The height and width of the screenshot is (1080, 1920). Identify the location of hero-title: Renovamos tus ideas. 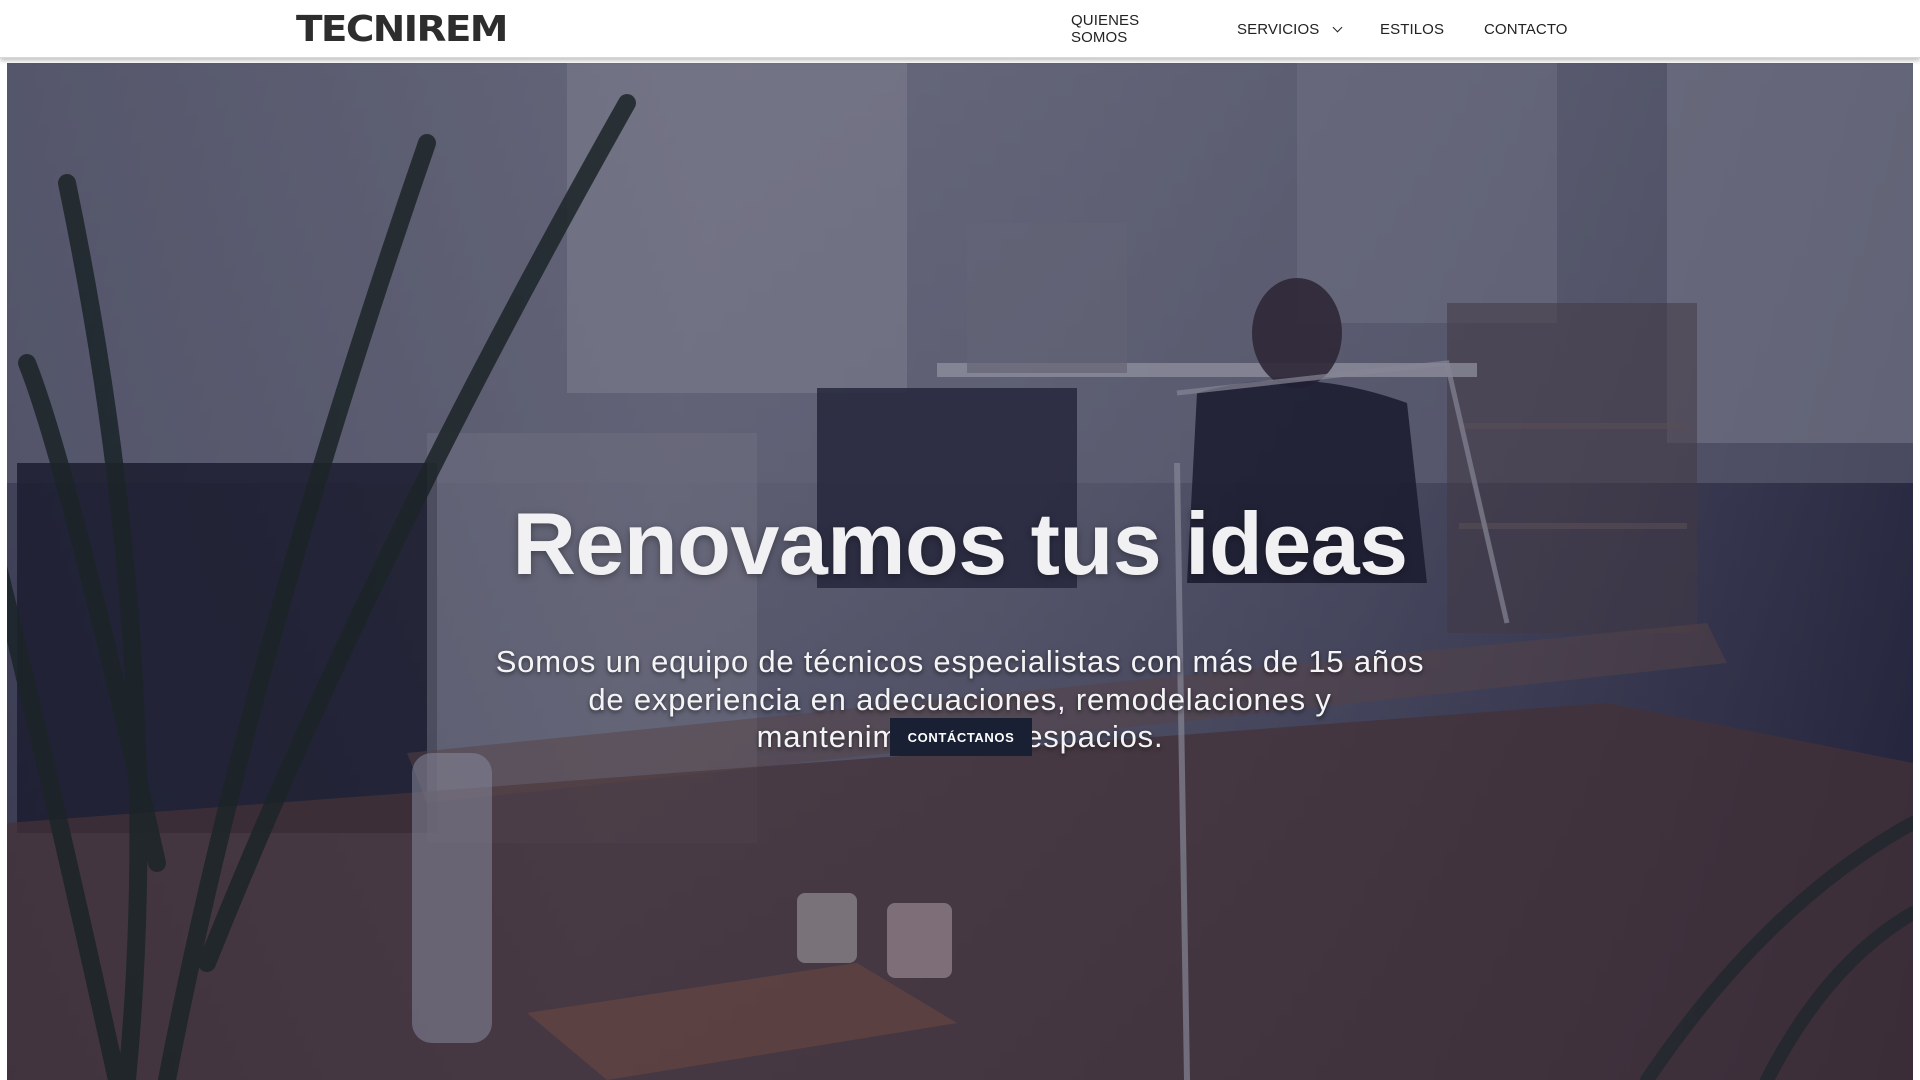
(960, 543).